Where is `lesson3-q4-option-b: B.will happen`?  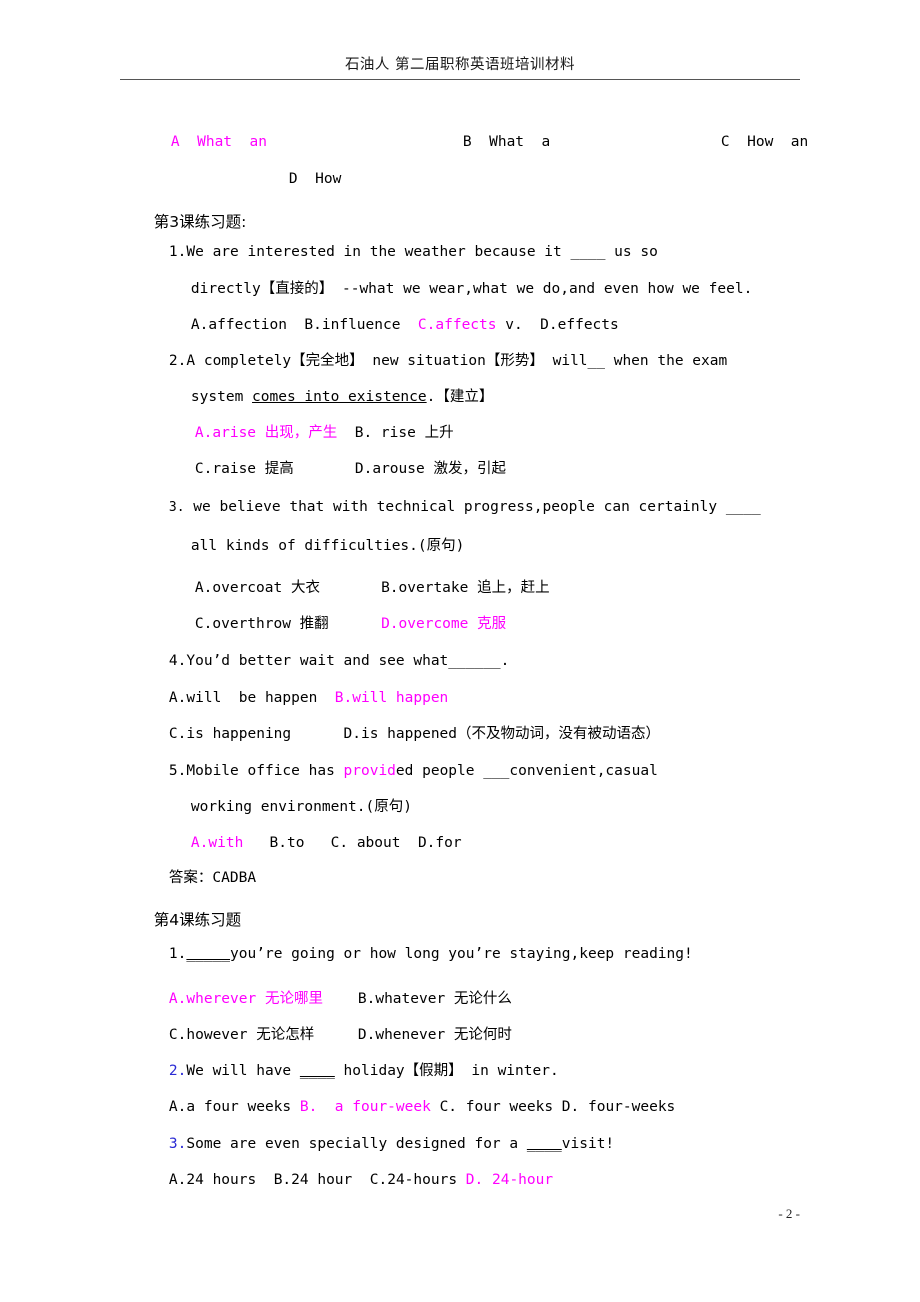
lesson3-q4-option-b: B.will happen is located at coordinates (391, 697).